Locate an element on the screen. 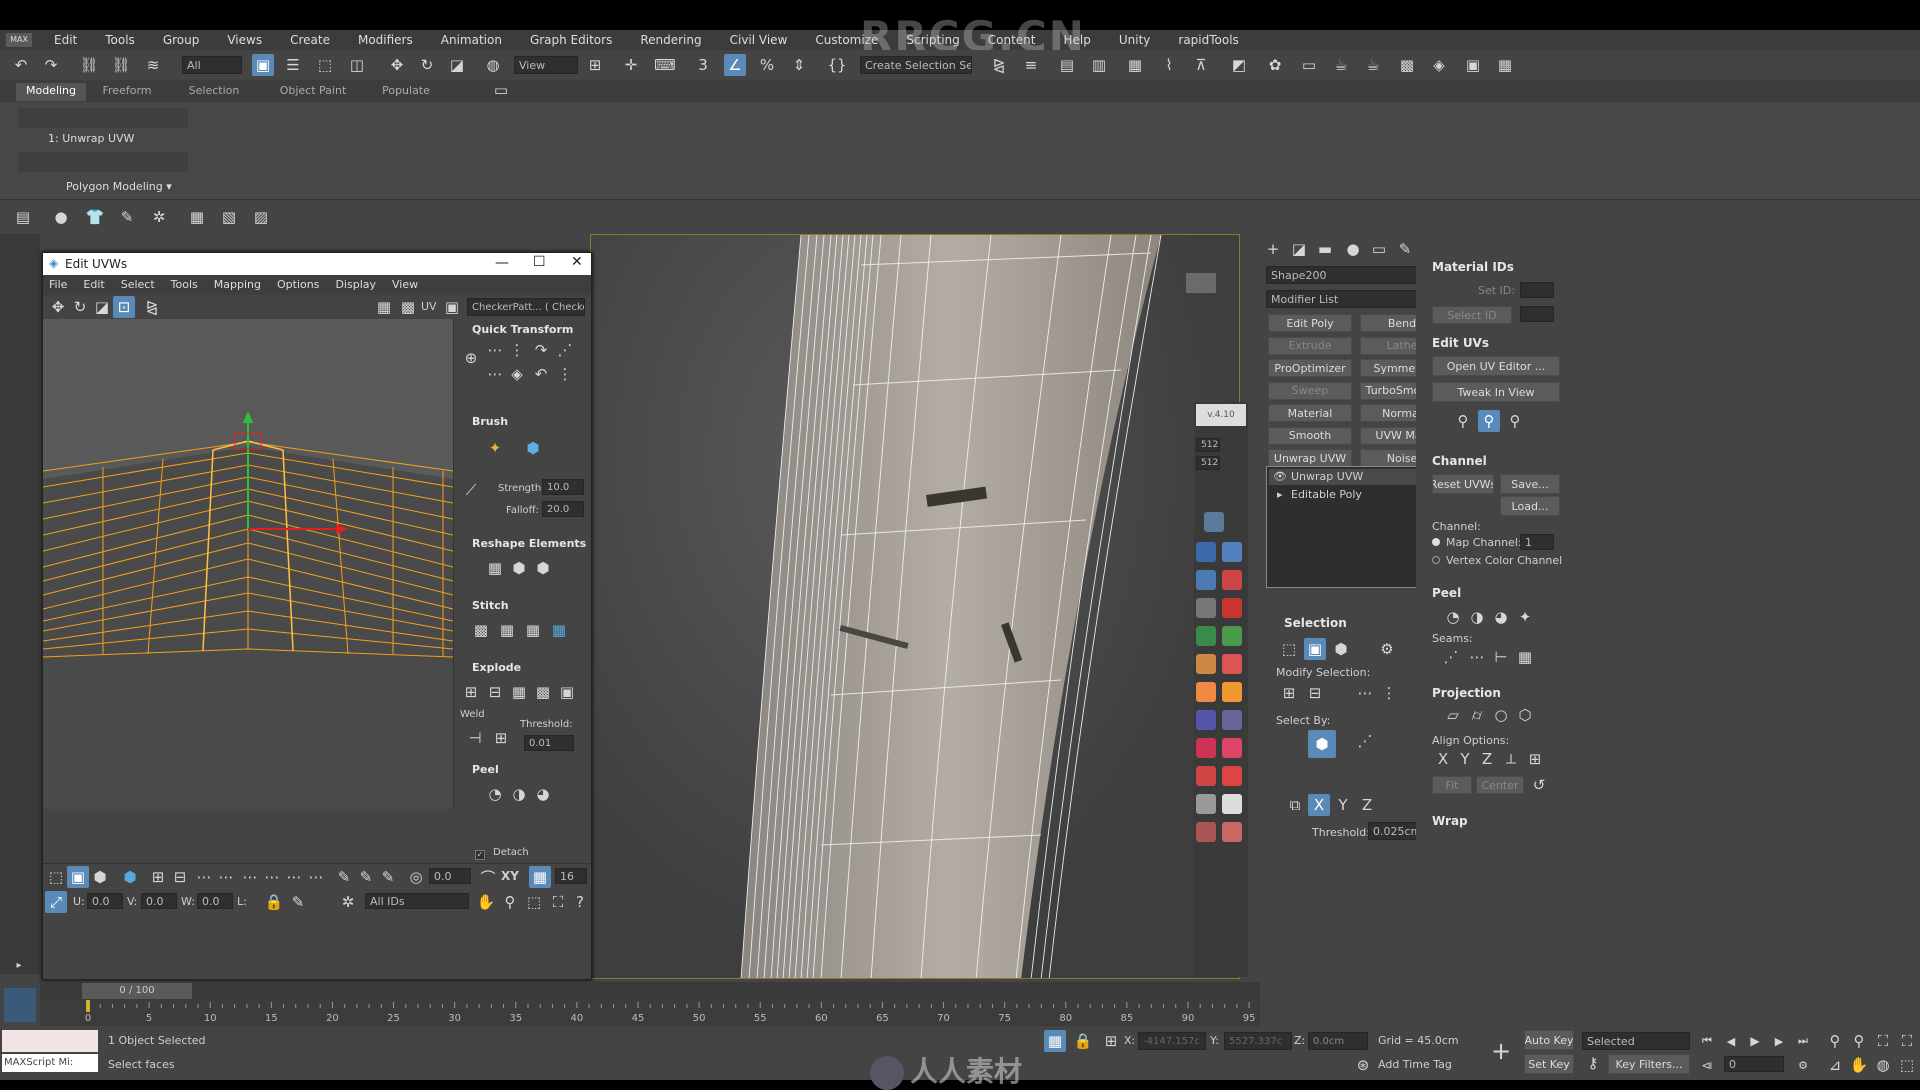 The width and height of the screenshot is (1920, 1090). peel-title: Peel is located at coordinates (1446, 593).